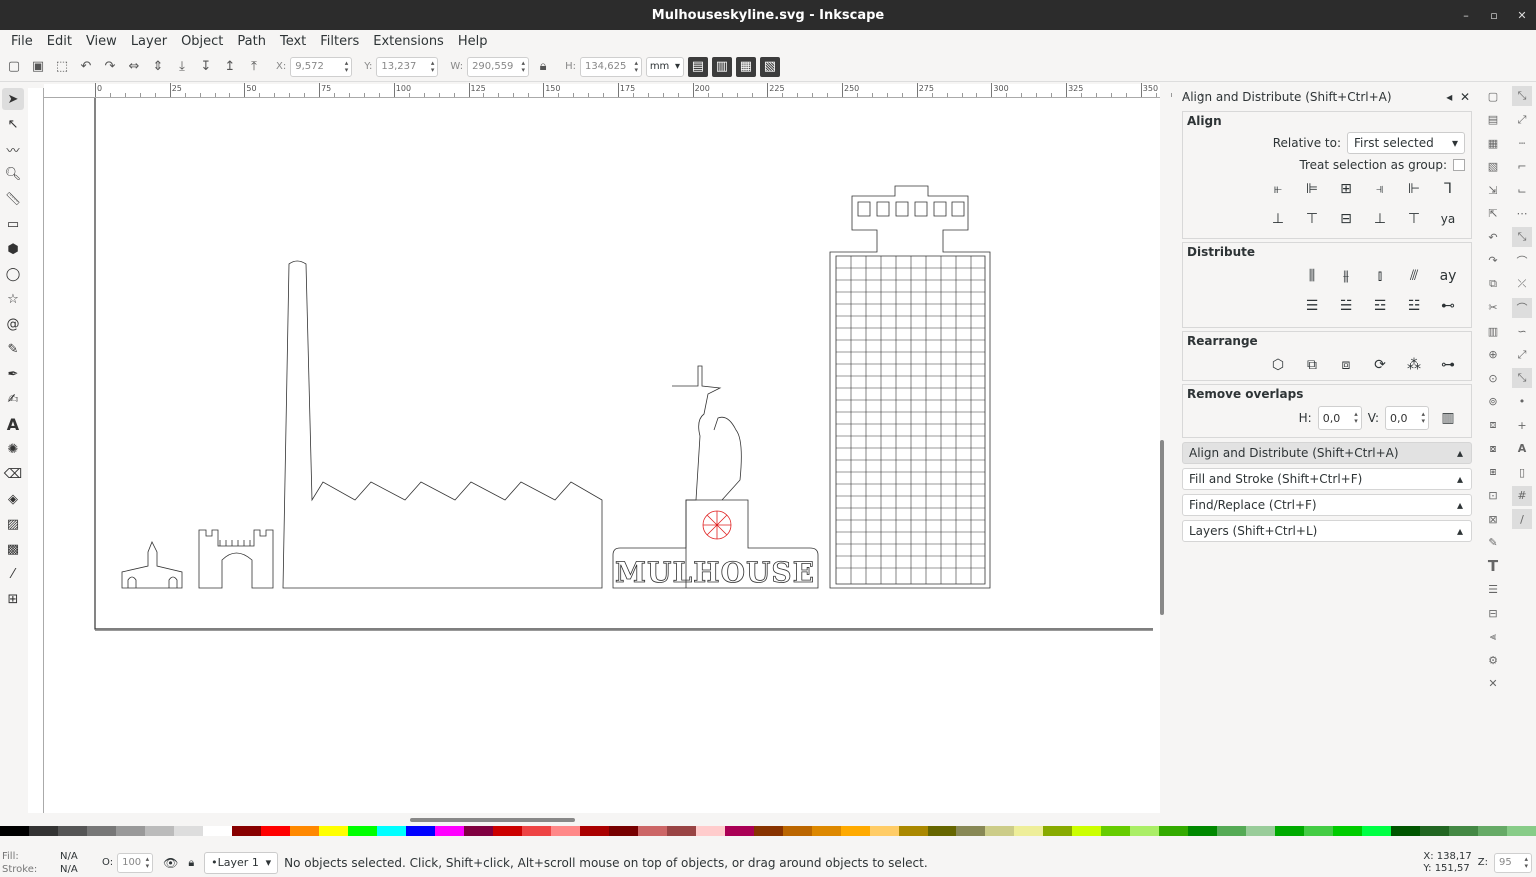 The width and height of the screenshot is (1536, 877). Describe the element at coordinates (1380, 365) in the screenshot. I see `exchange-clockwise-icon: ⟳` at that location.